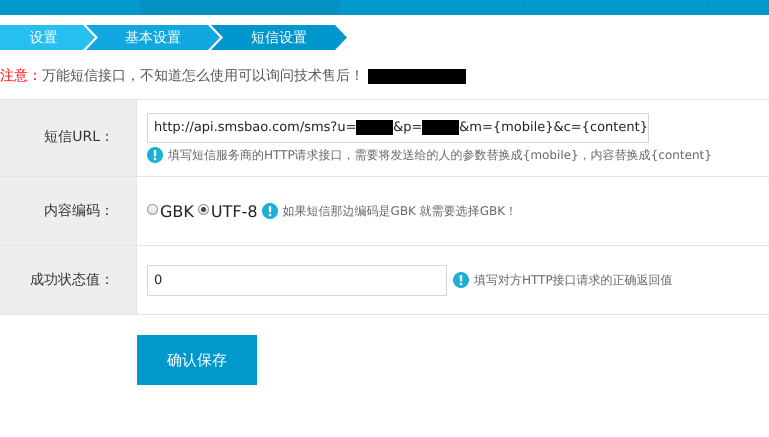 The width and height of the screenshot is (769, 437). What do you see at coordinates (297, 280) in the screenshot?
I see `input-field: 0` at bounding box center [297, 280].